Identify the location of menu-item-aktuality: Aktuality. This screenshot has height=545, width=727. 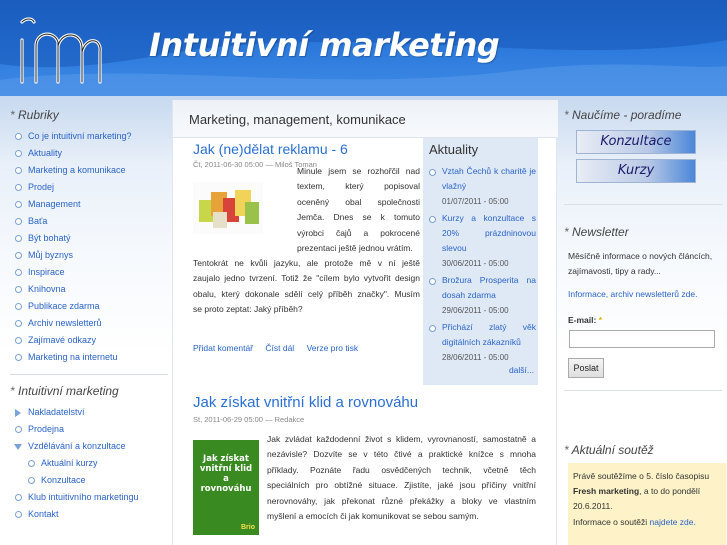
(90, 153).